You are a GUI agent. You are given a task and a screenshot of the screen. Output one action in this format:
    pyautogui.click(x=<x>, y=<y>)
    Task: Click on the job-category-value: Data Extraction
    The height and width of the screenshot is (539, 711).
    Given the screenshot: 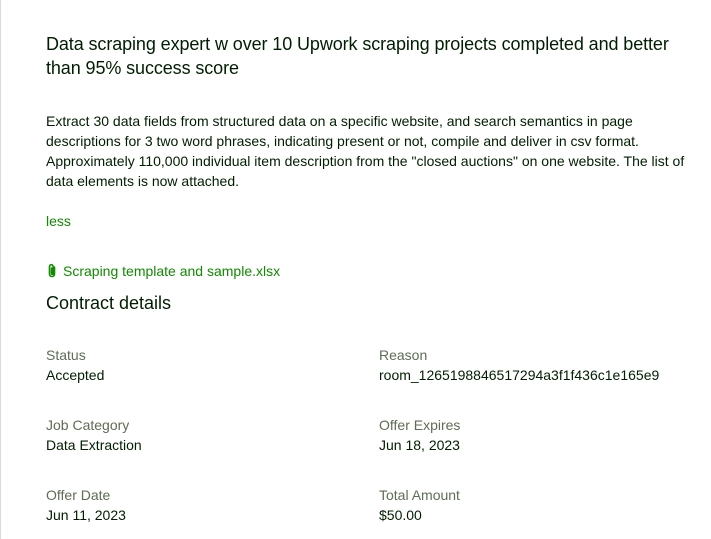 What is the action you would take?
    pyautogui.click(x=94, y=445)
    